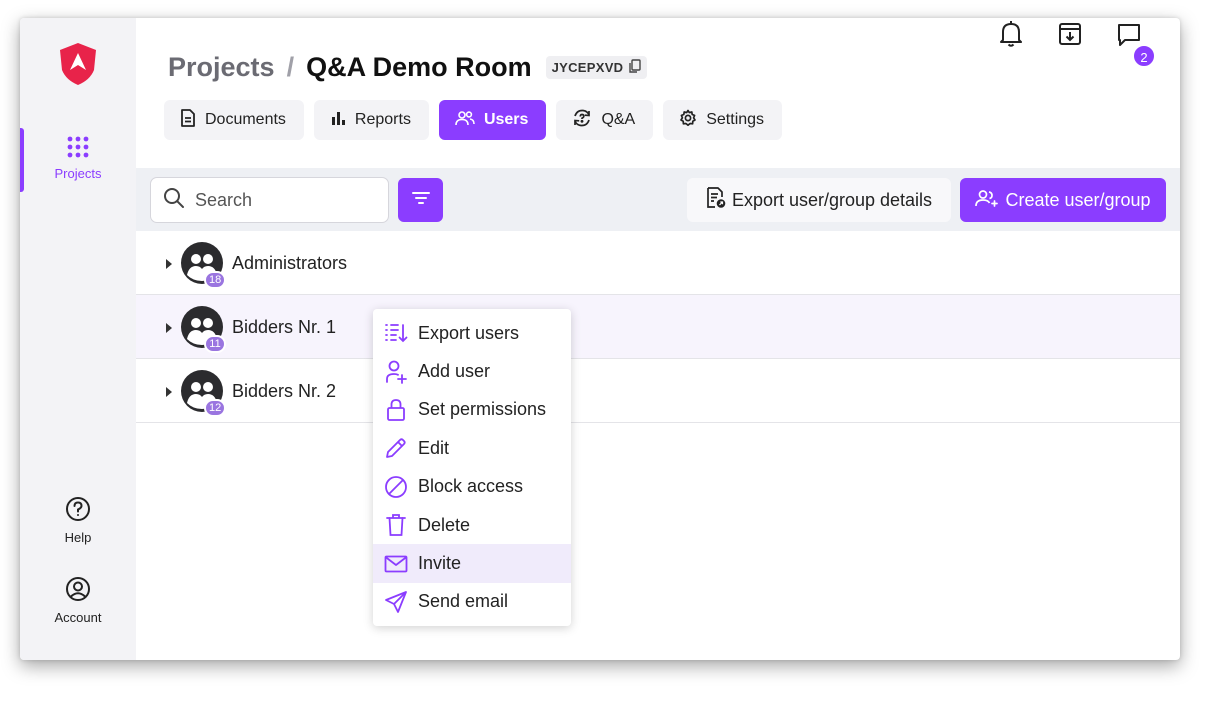  What do you see at coordinates (1144, 56) in the screenshot?
I see `notification-badge: 2` at bounding box center [1144, 56].